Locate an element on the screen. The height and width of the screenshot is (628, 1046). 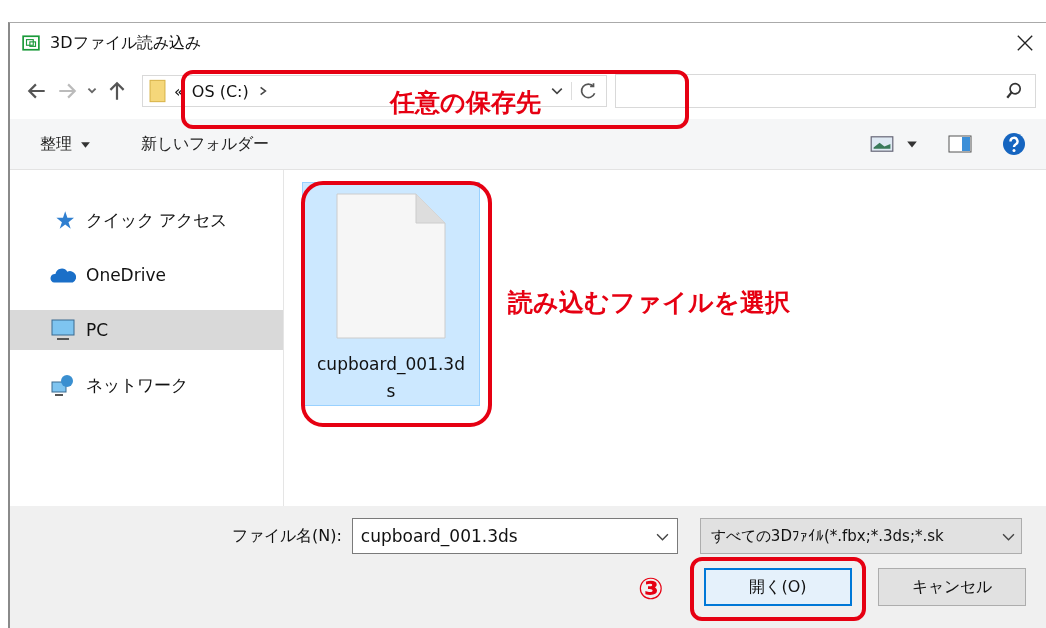
file-name-label: ファイル名(N): is located at coordinates (287, 536).